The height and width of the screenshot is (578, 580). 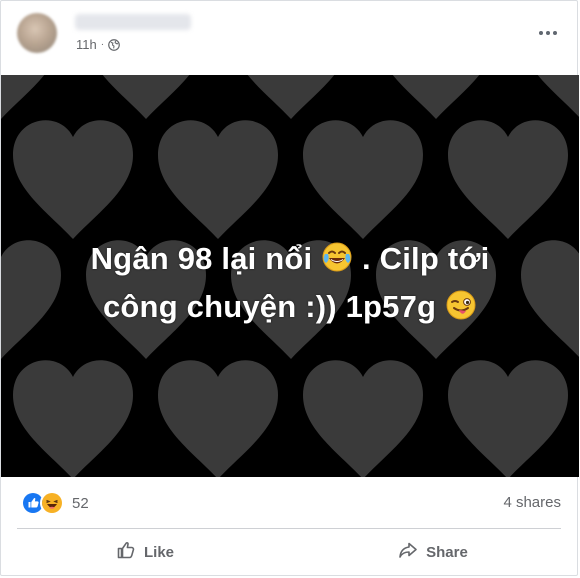 What do you see at coordinates (461, 303) in the screenshot?
I see `winking-face-with-tongue-icon` at bounding box center [461, 303].